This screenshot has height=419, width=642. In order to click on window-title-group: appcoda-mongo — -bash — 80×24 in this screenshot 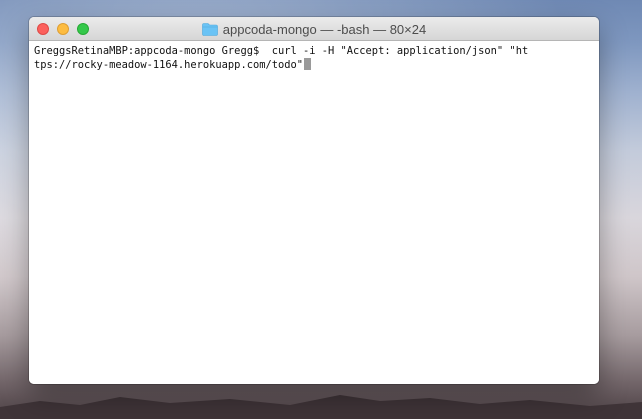, I will do `click(314, 29)`.